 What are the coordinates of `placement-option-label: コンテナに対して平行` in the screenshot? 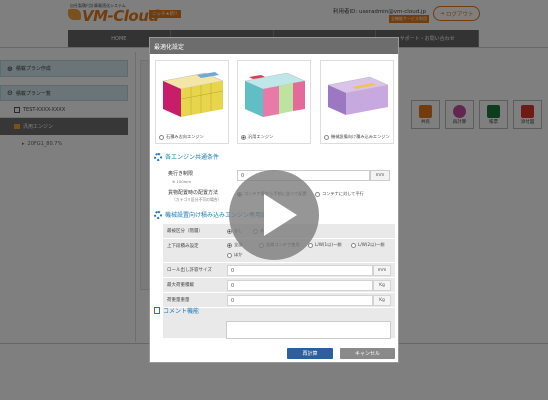 It's located at (343, 193).